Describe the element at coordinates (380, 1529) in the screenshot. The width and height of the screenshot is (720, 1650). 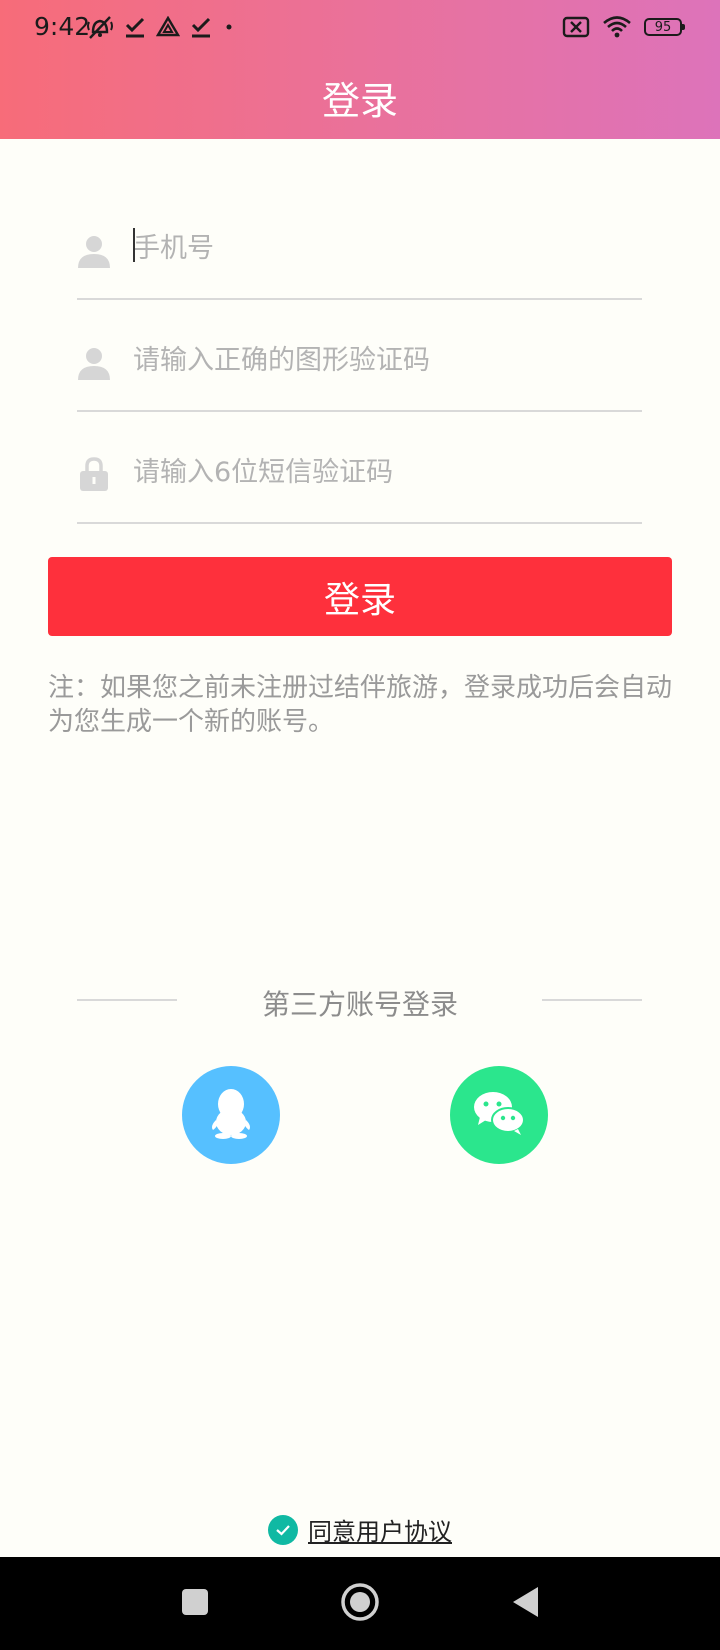
I see `user-agreement-link: 同意用户协议` at that location.